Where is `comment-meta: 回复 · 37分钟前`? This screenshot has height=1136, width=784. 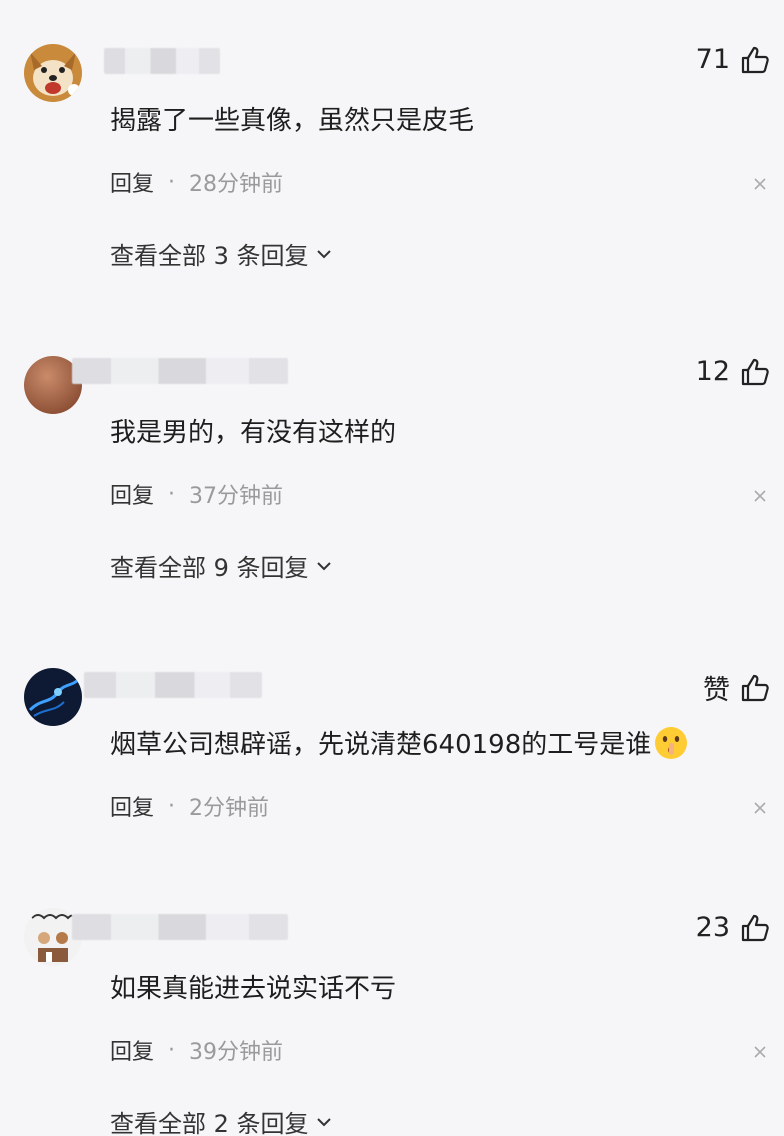
comment-meta: 回复 · 37分钟前 is located at coordinates (196, 494).